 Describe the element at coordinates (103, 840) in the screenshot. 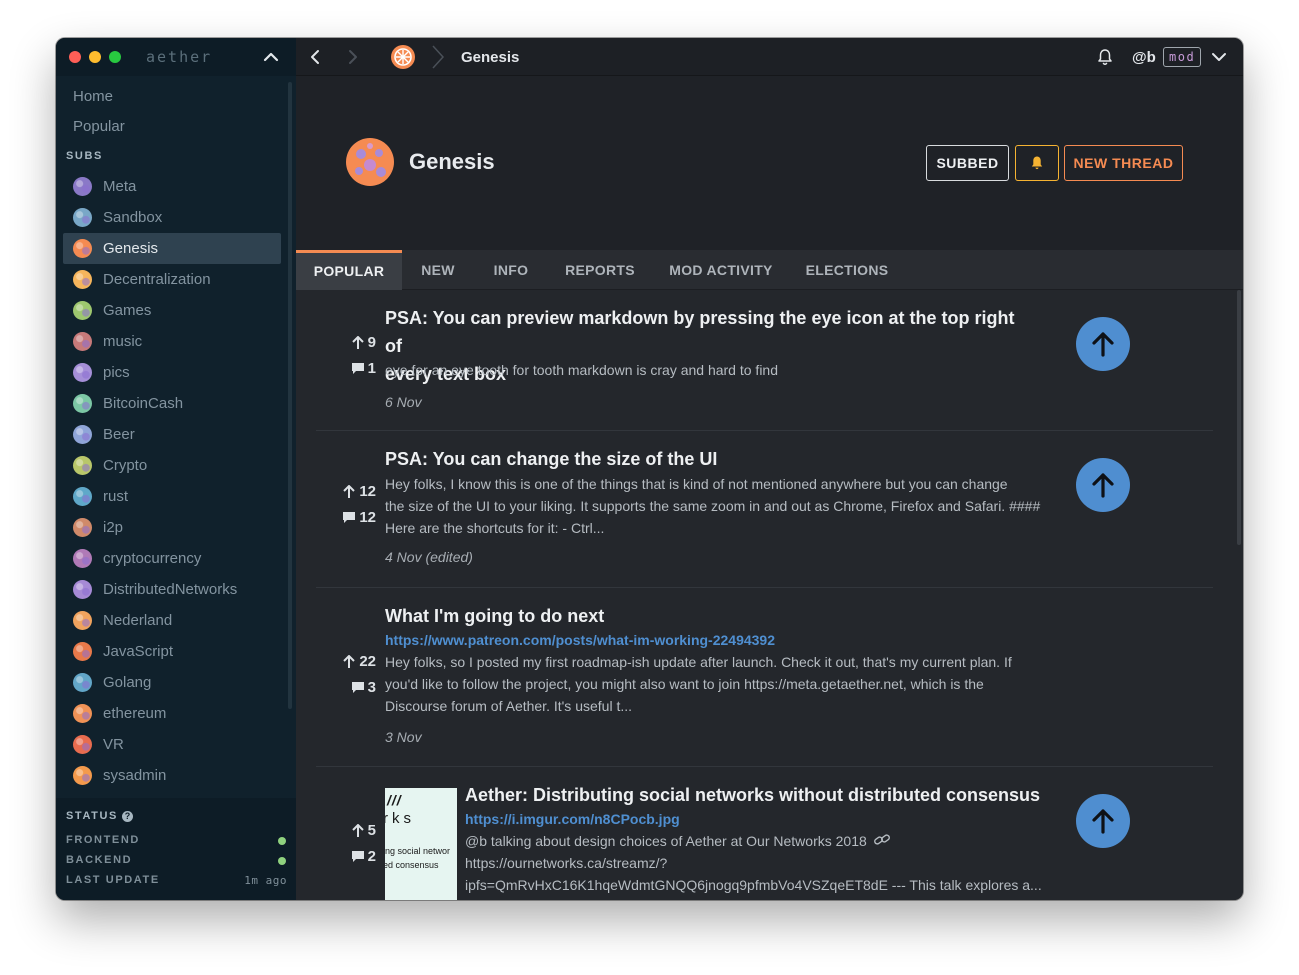

I see `frontend-label: FRONTEND` at that location.